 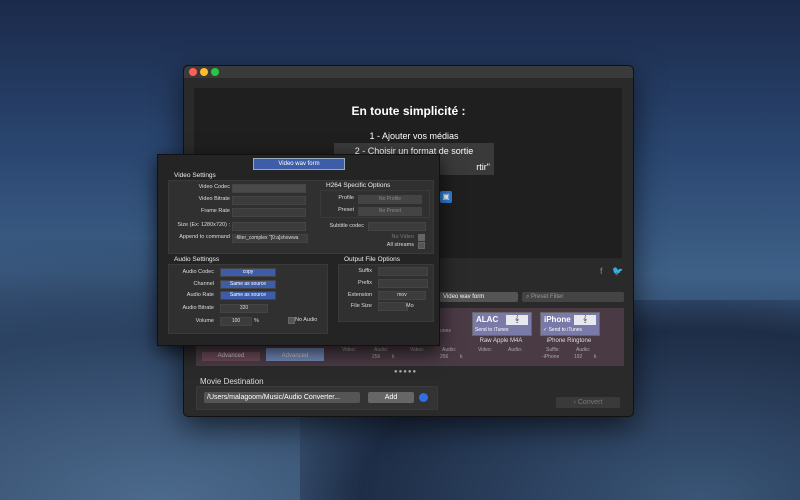 I want to click on preset-card-alac: ALAC 𝄞 Send to iTunes, so click(x=502, y=324).